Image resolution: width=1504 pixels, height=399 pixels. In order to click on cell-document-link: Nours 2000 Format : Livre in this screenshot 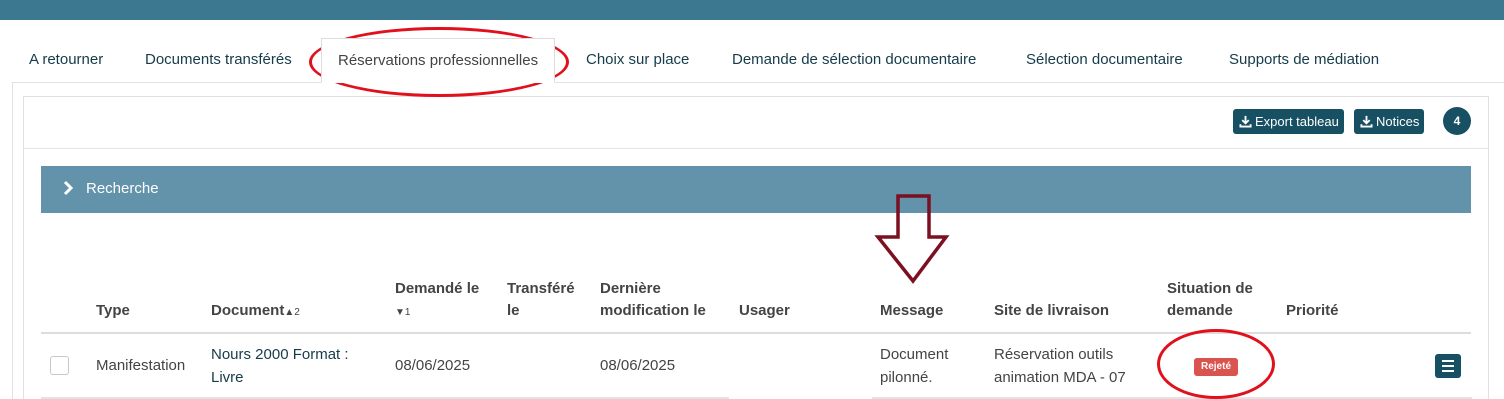, I will do `click(280, 366)`.